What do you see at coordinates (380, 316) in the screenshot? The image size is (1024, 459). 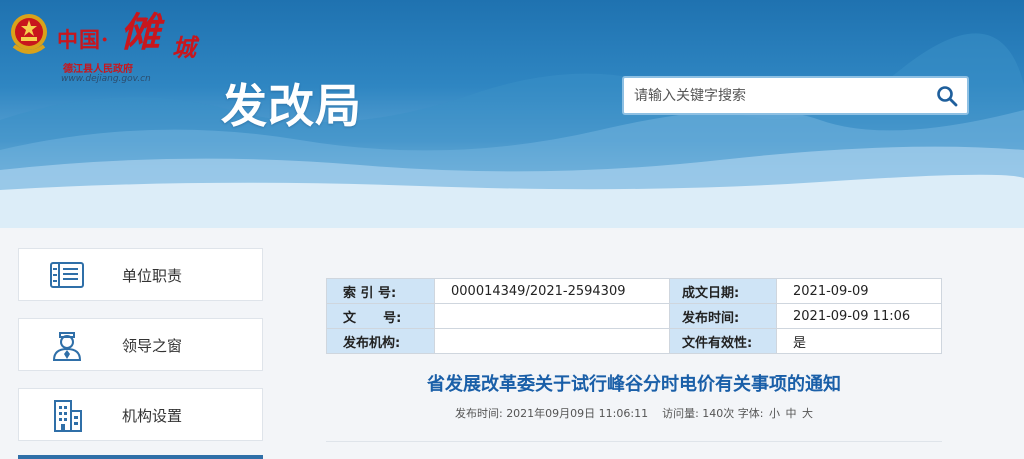 I see `meta-docno-label: 文 号:` at bounding box center [380, 316].